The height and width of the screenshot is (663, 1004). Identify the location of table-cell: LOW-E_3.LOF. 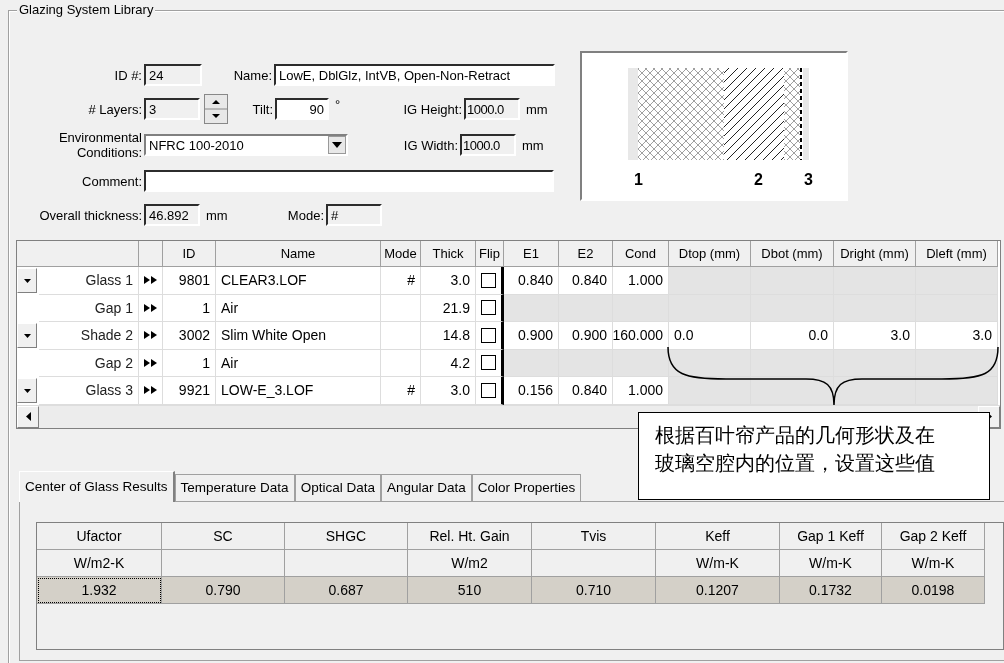
(298, 391).